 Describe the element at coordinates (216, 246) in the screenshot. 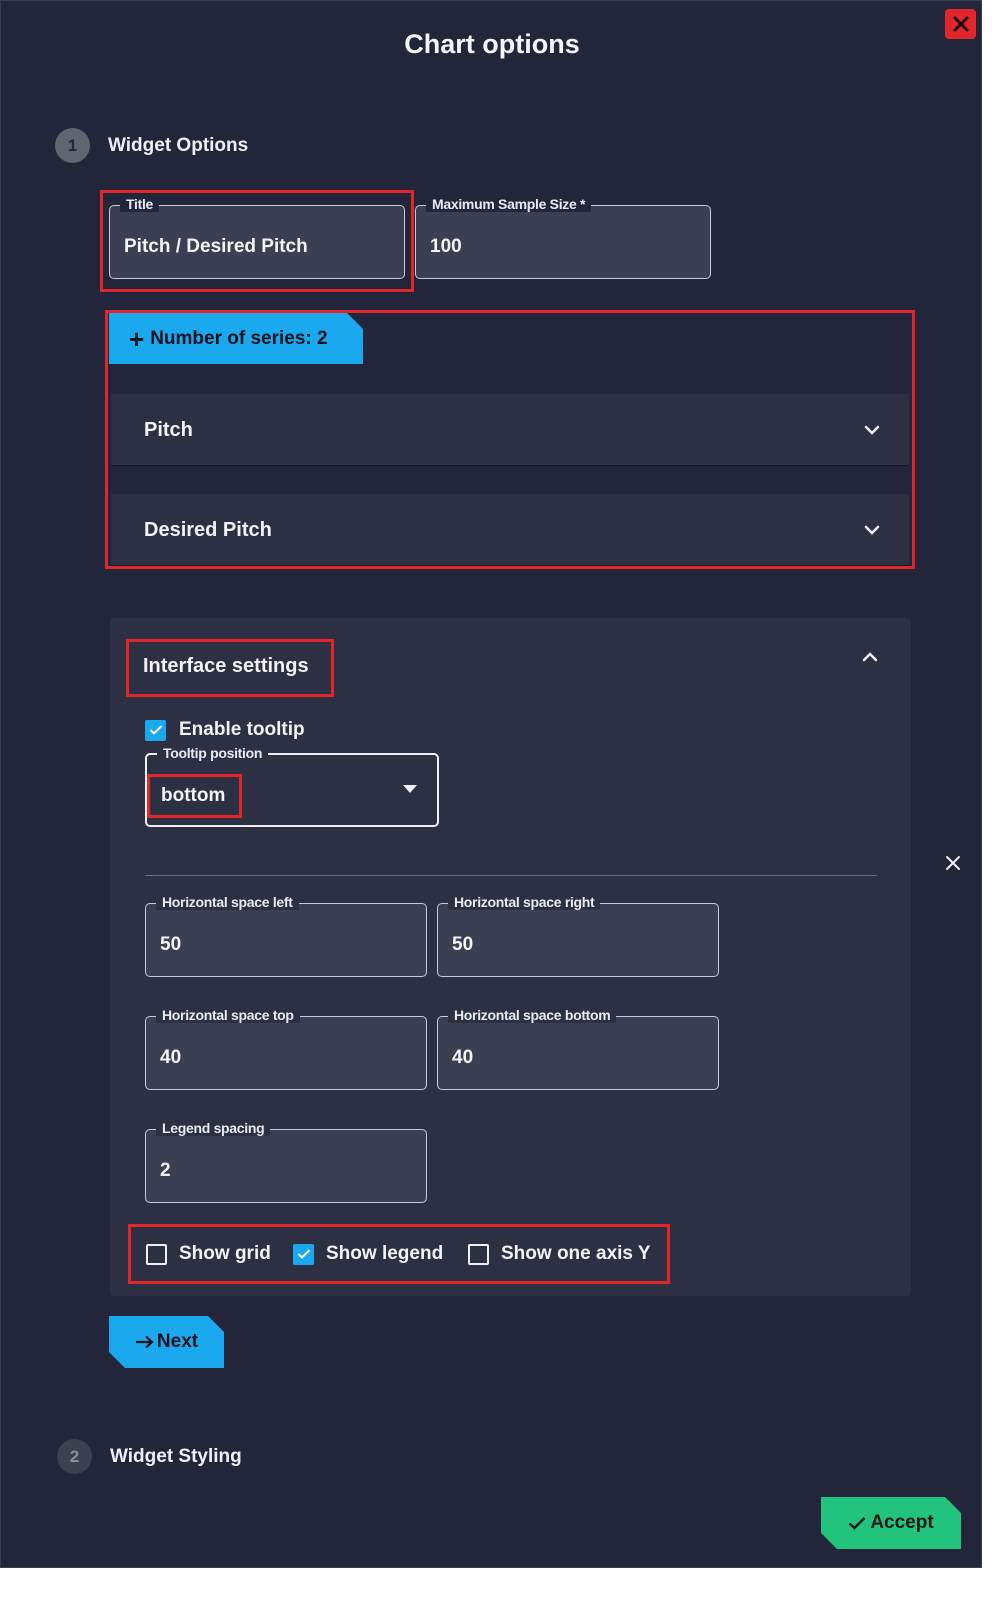

I see `title-field-value: Pitch / Desired Pitch` at that location.